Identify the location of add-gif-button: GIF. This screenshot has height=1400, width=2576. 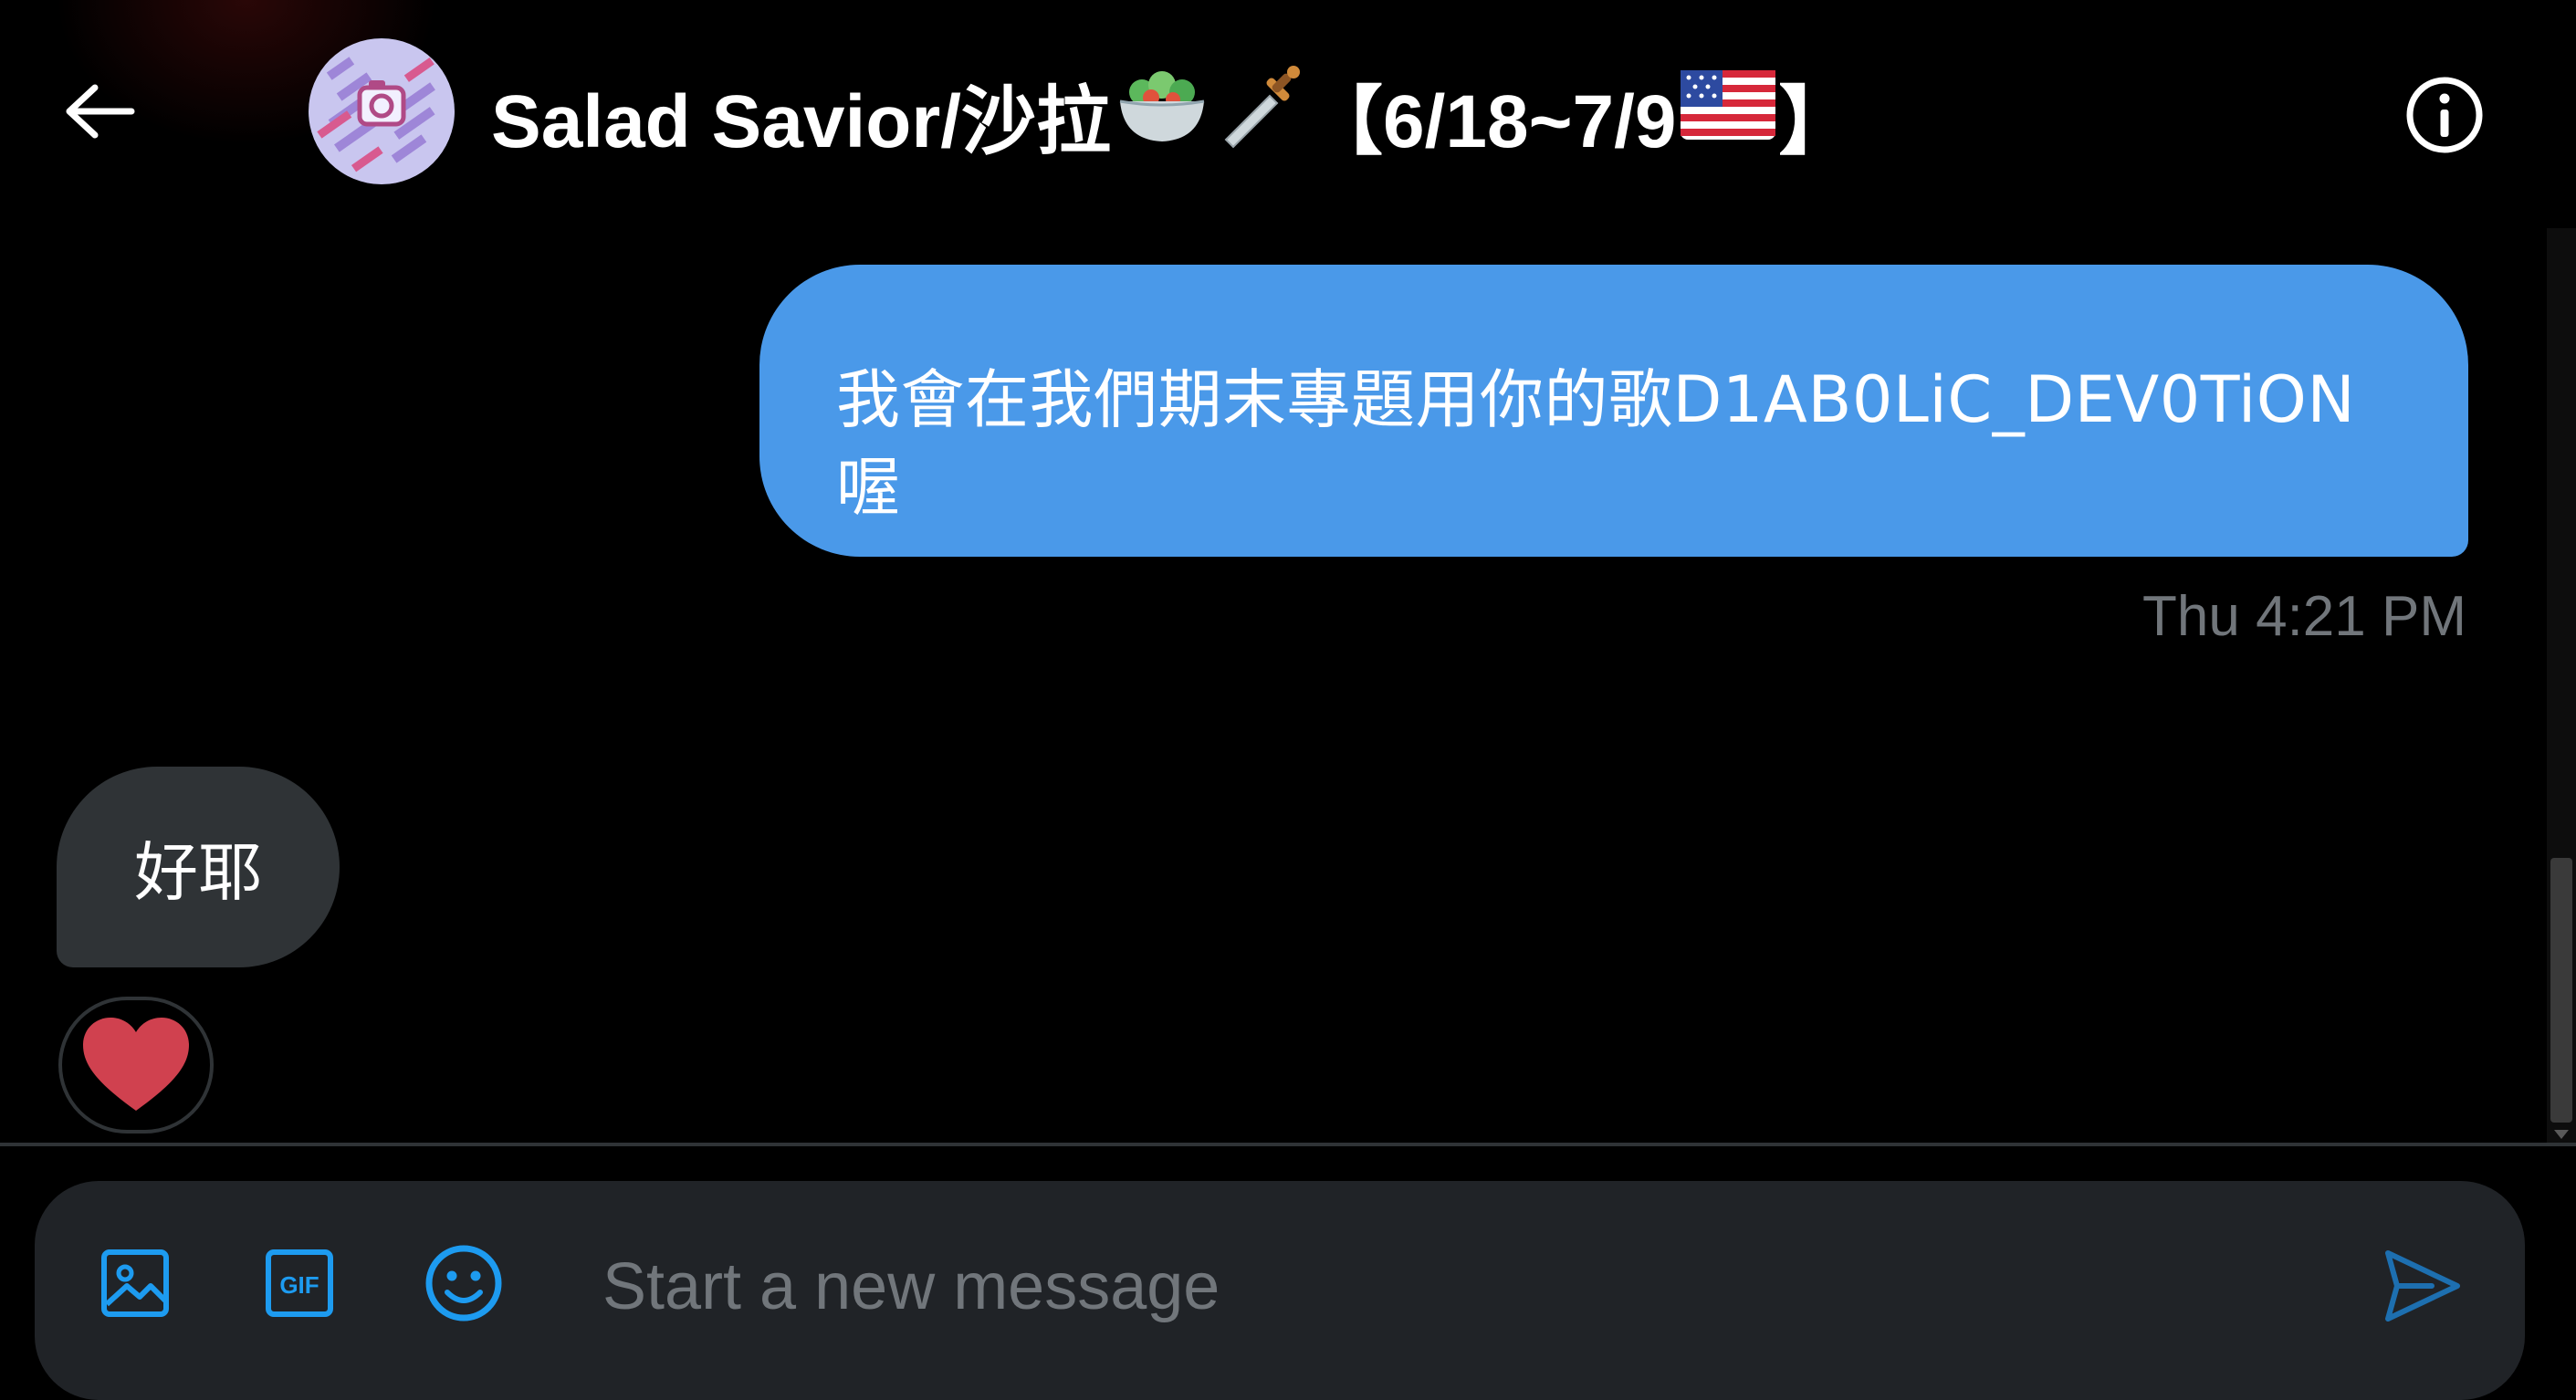
(300, 1283).